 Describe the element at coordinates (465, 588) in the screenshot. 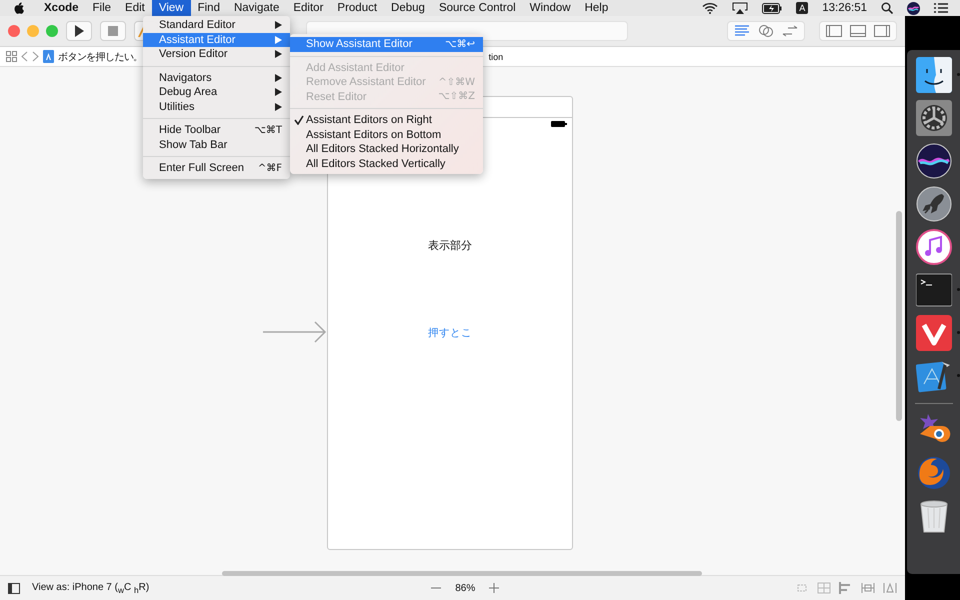

I see `zoom-level: 86%` at that location.